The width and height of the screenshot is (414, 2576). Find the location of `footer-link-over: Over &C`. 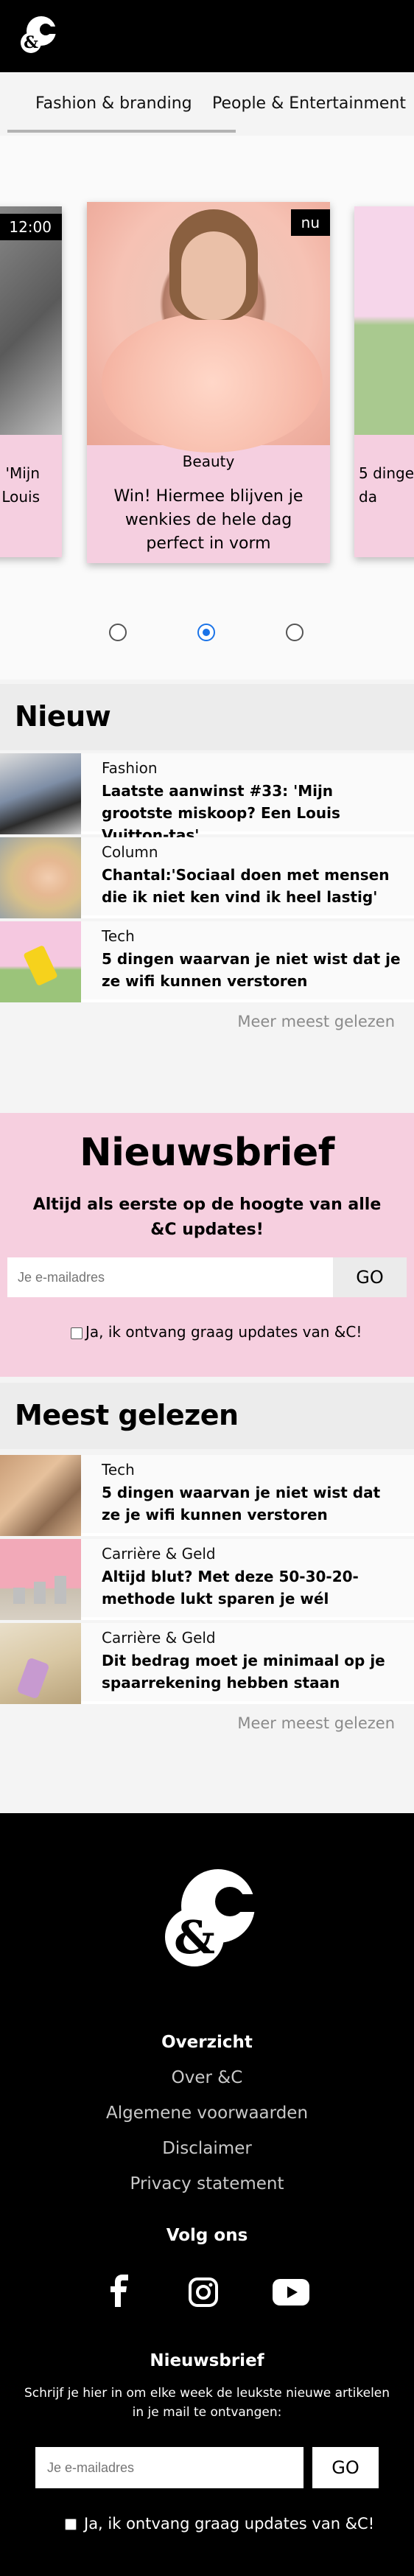

footer-link-over: Over &C is located at coordinates (207, 2077).